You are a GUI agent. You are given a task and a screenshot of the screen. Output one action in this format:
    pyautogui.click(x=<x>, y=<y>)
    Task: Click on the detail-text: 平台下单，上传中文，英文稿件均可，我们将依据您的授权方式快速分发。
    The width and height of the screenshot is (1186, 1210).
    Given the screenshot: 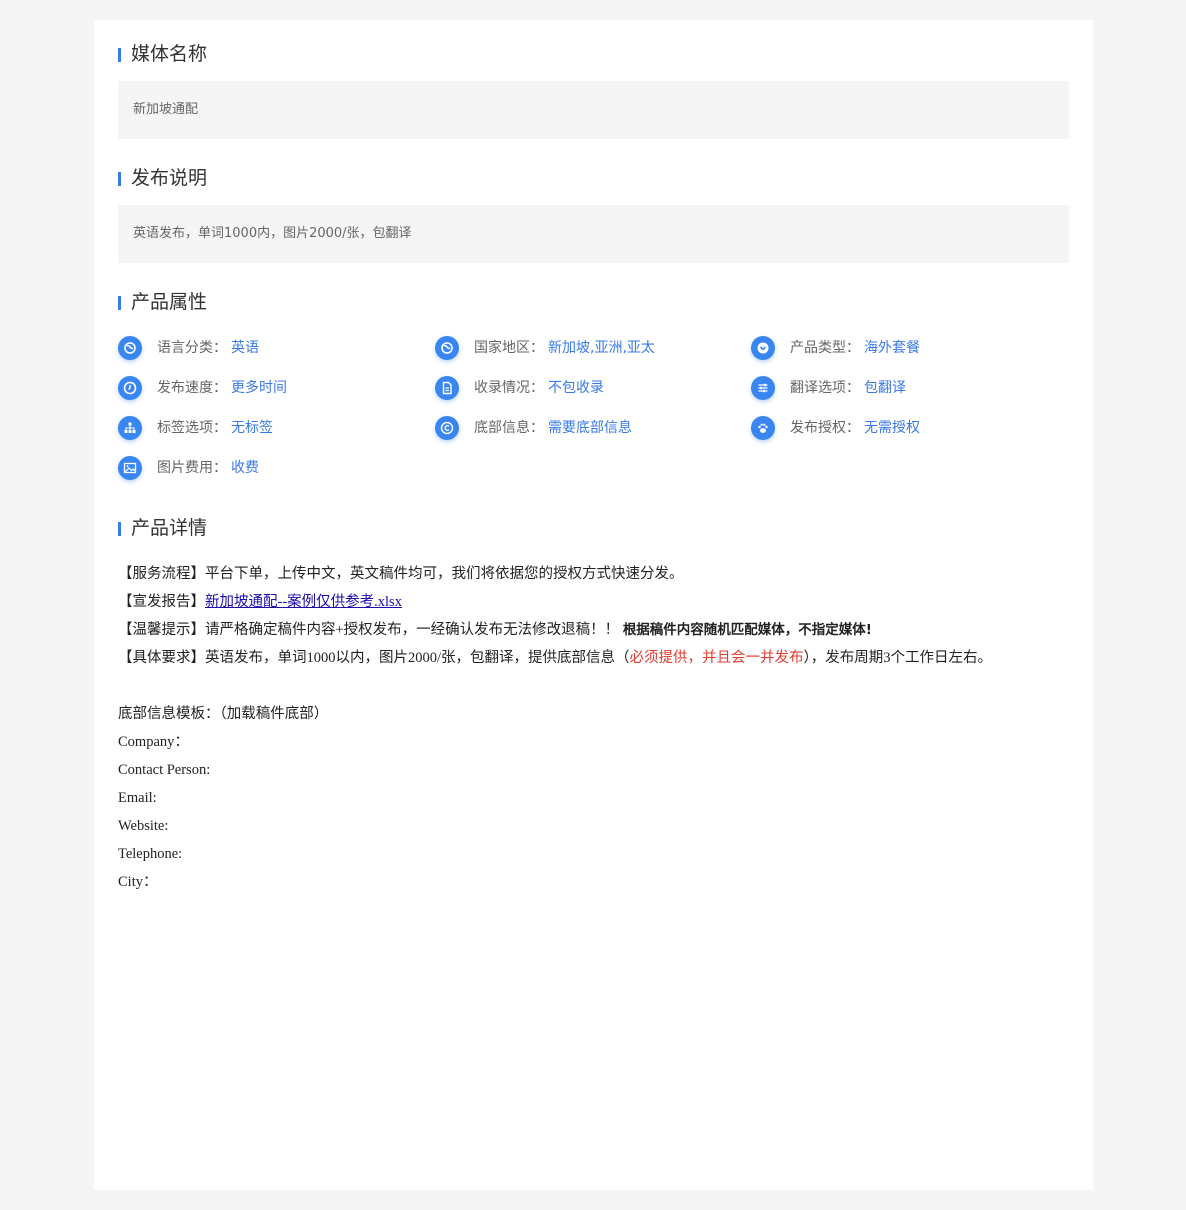 What is the action you would take?
    pyautogui.click(x=444, y=574)
    